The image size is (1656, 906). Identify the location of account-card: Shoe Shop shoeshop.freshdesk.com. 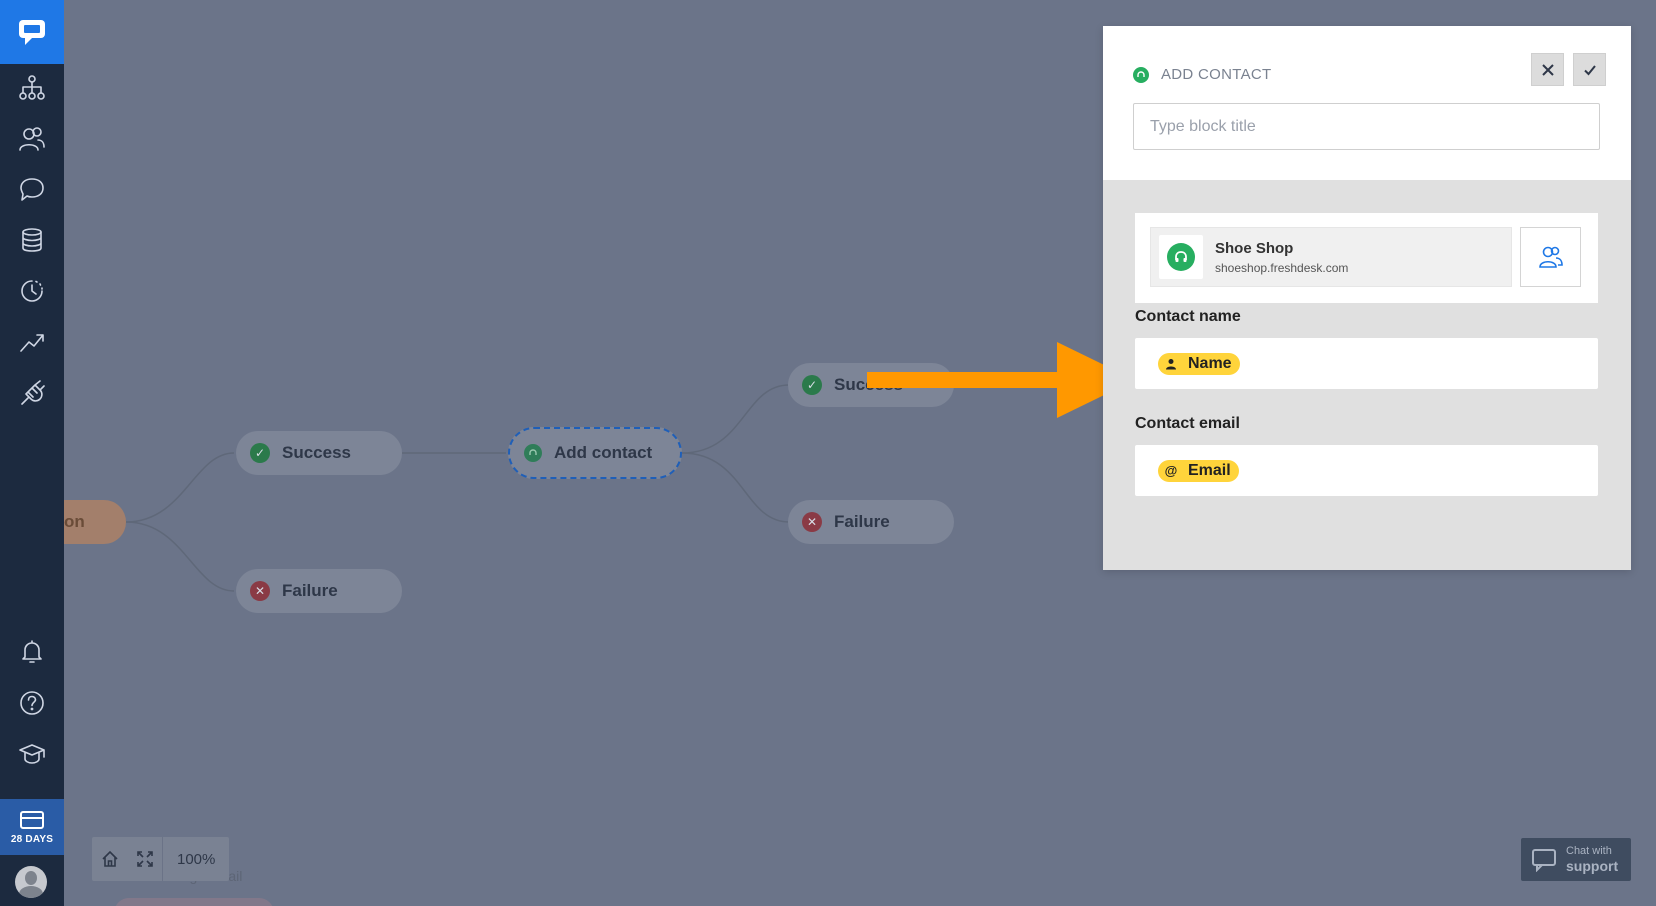
(1366, 258).